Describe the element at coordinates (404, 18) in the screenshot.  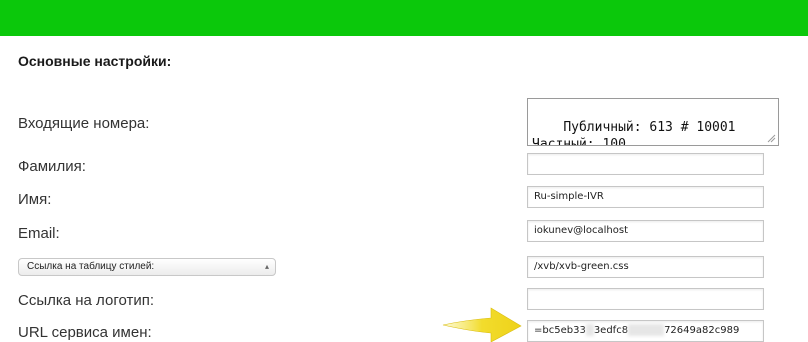
I see `top-bar` at that location.